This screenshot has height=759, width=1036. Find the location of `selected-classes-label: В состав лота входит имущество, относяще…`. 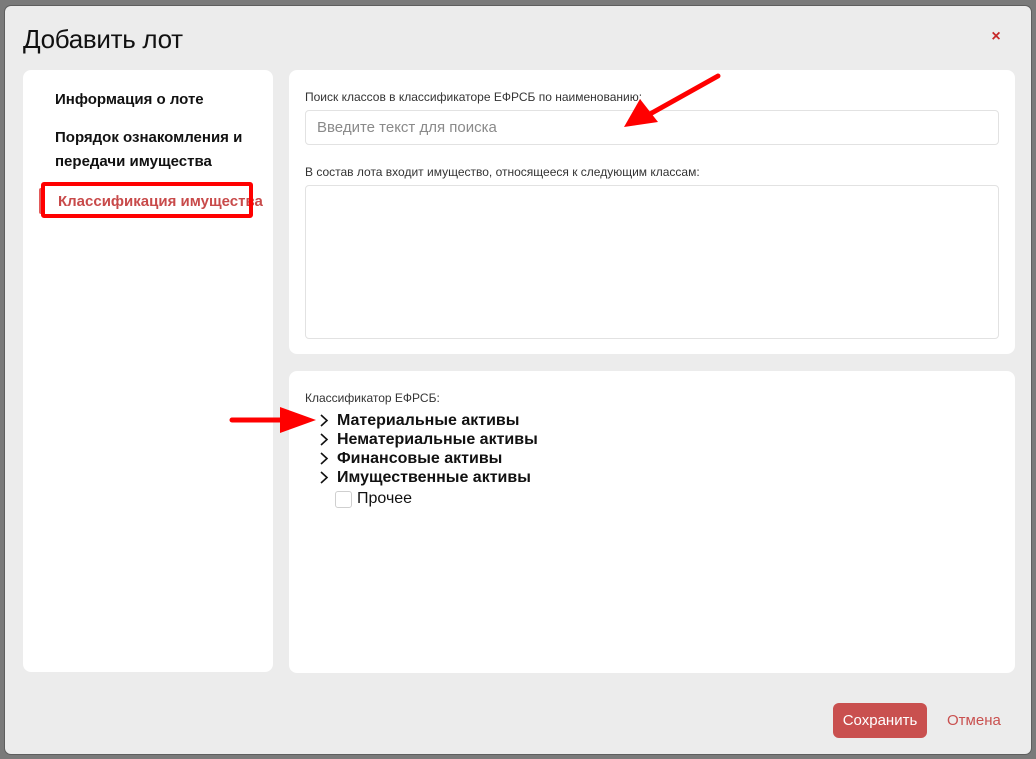

selected-classes-label: В состав лота входит имущество, относяще… is located at coordinates (502, 172).